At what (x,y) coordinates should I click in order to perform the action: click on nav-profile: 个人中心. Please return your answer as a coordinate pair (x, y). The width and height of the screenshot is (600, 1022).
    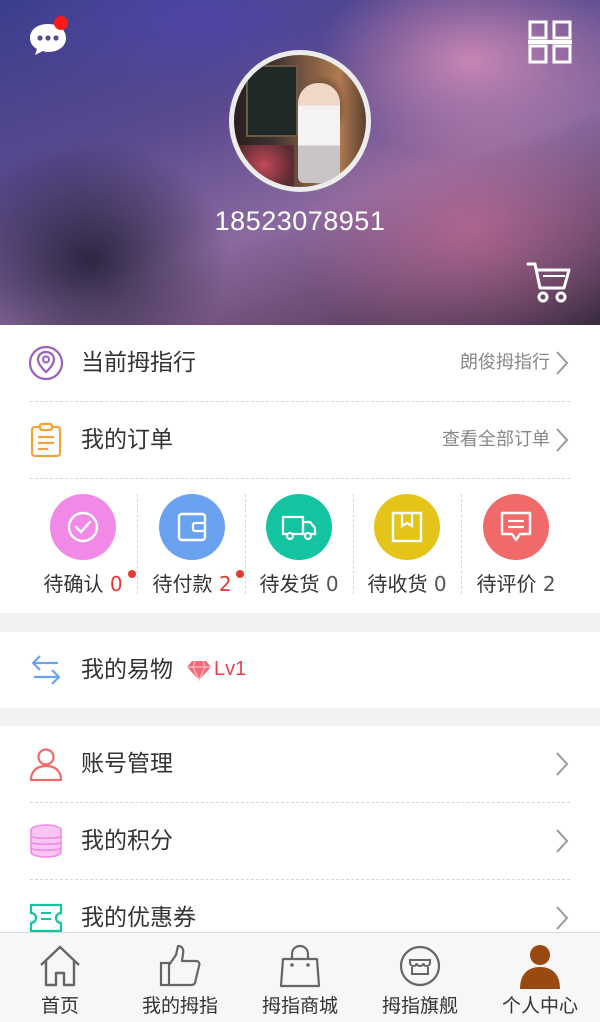
    Looking at the image, I should click on (540, 977).